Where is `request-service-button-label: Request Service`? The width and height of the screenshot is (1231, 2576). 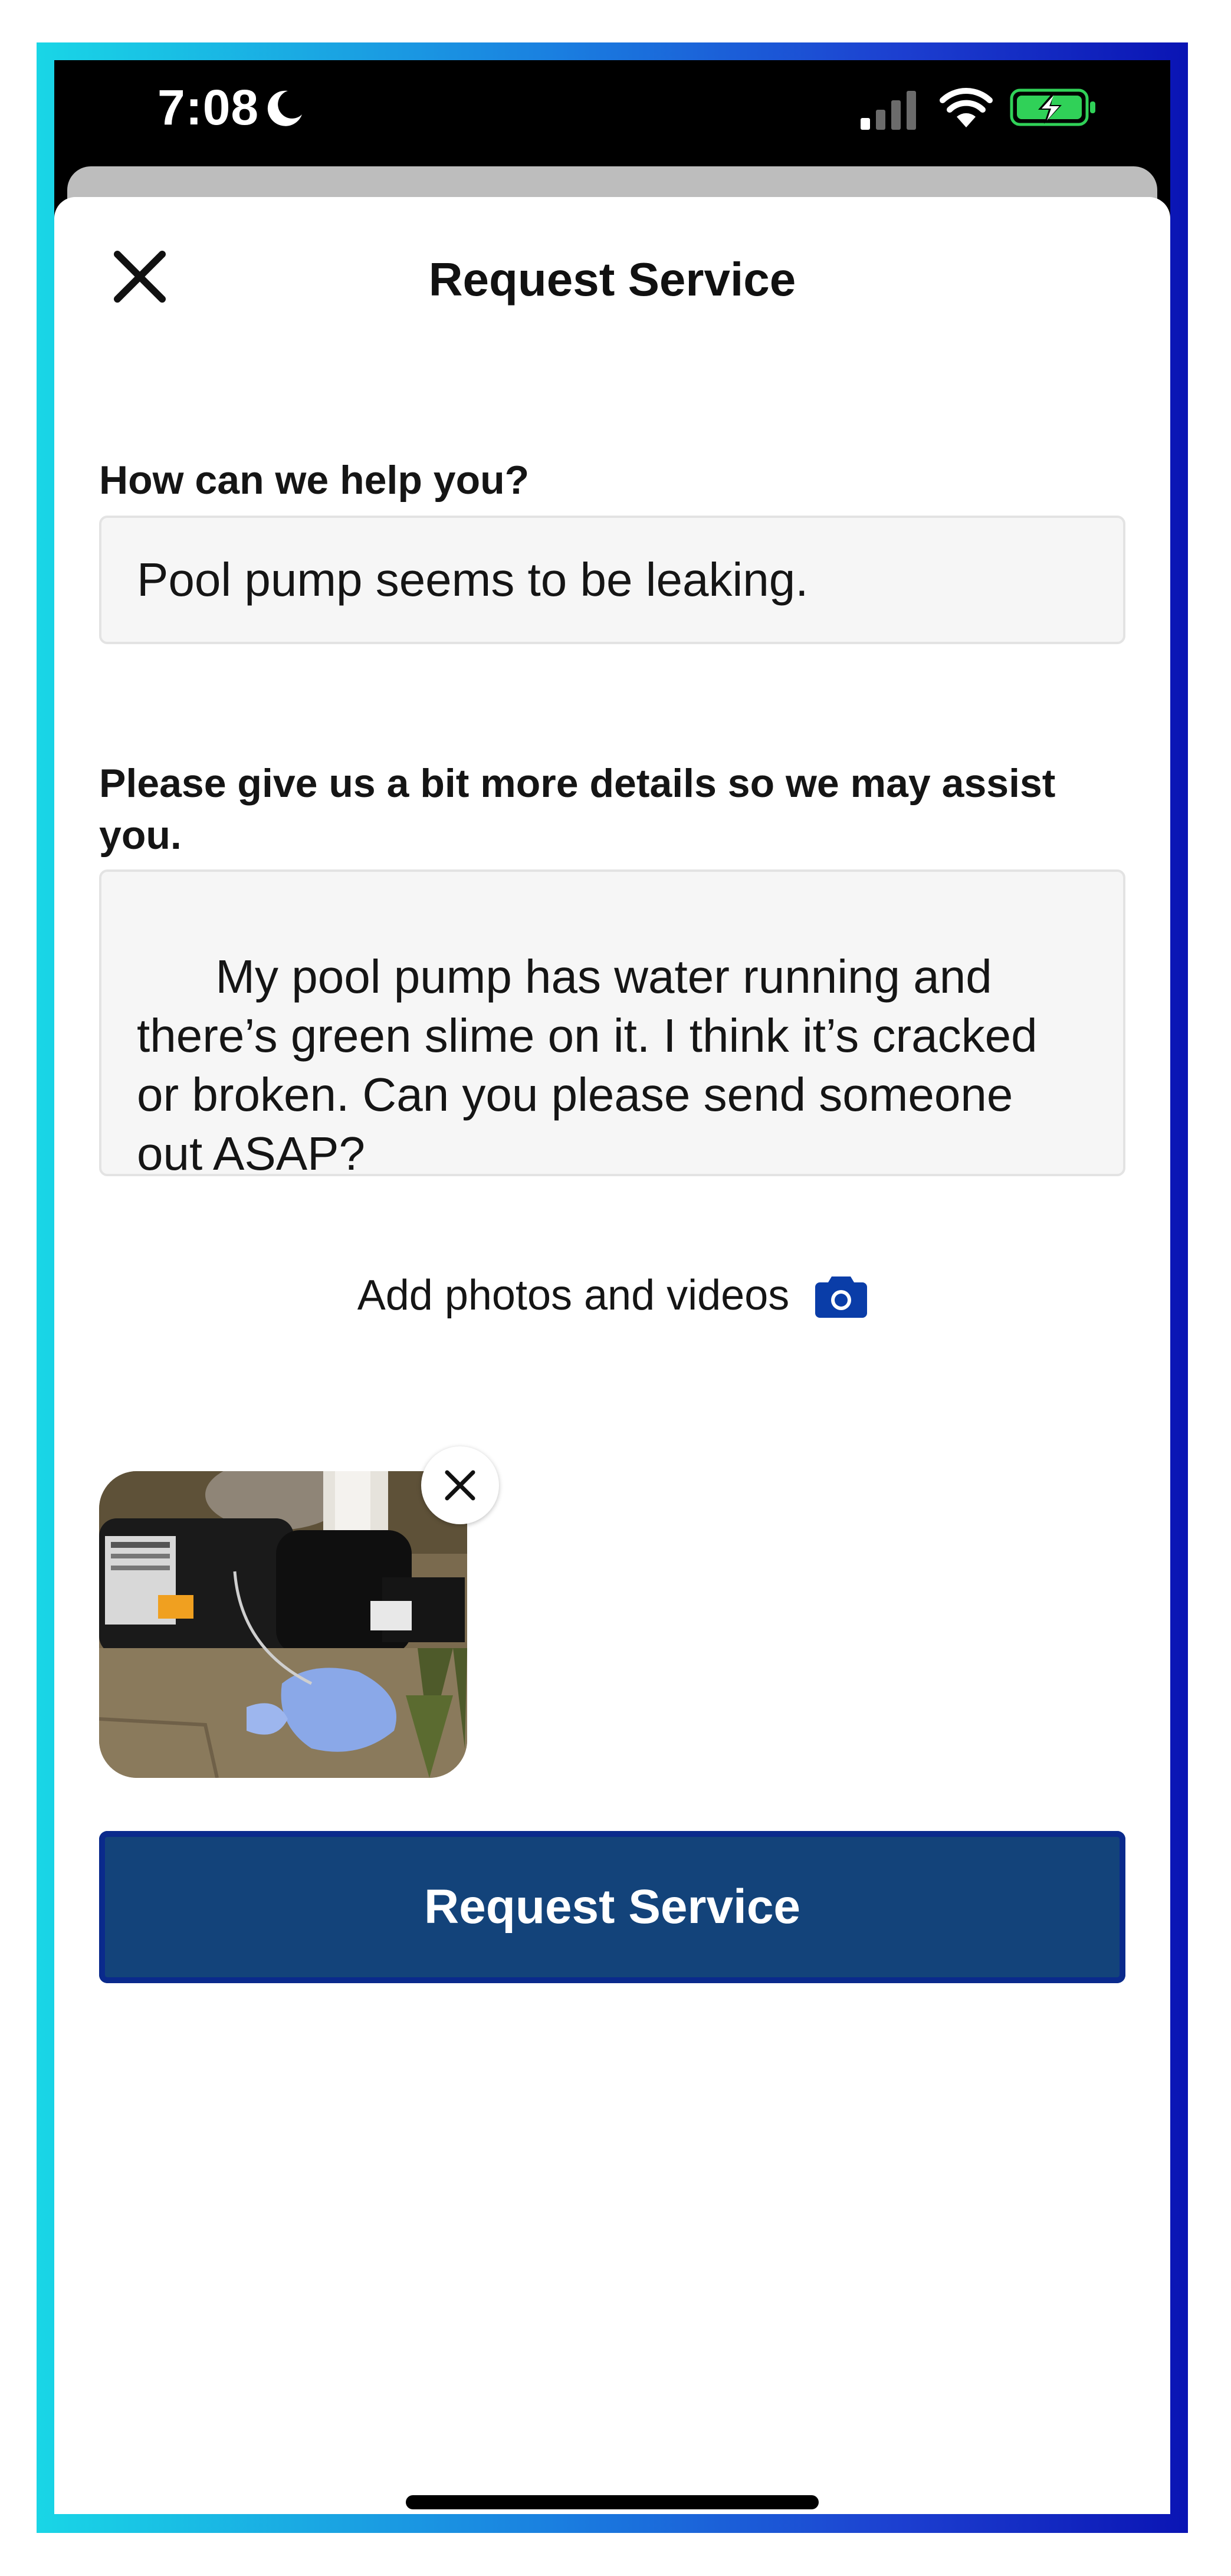 request-service-button-label: Request Service is located at coordinates (612, 1907).